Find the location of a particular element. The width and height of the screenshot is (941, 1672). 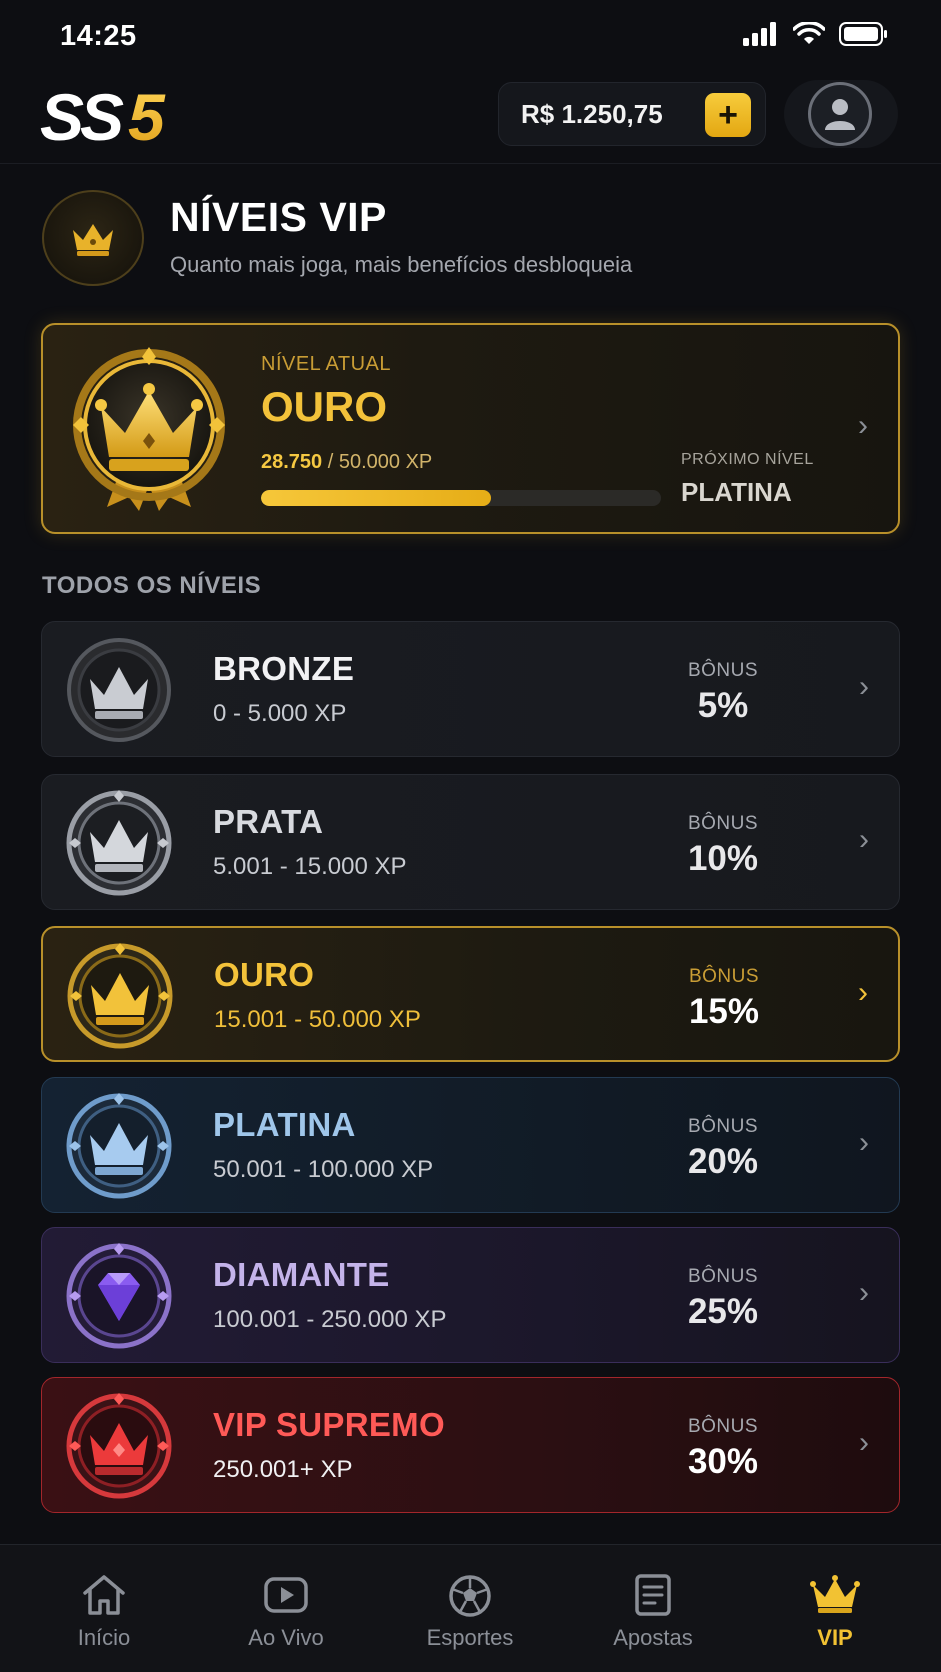

status-icons is located at coordinates (816, 34).